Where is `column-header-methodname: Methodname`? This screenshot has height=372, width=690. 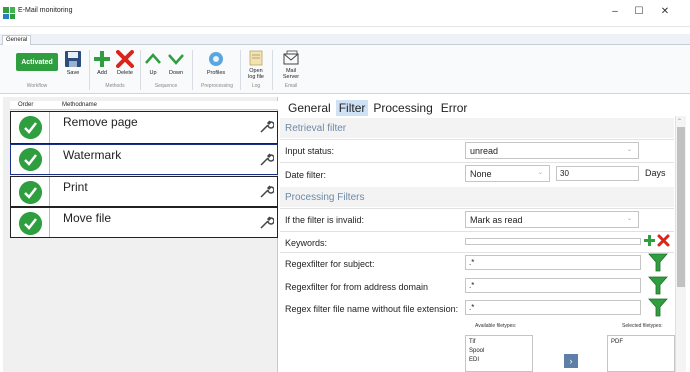
column-header-methodname: Methodname is located at coordinates (79, 105).